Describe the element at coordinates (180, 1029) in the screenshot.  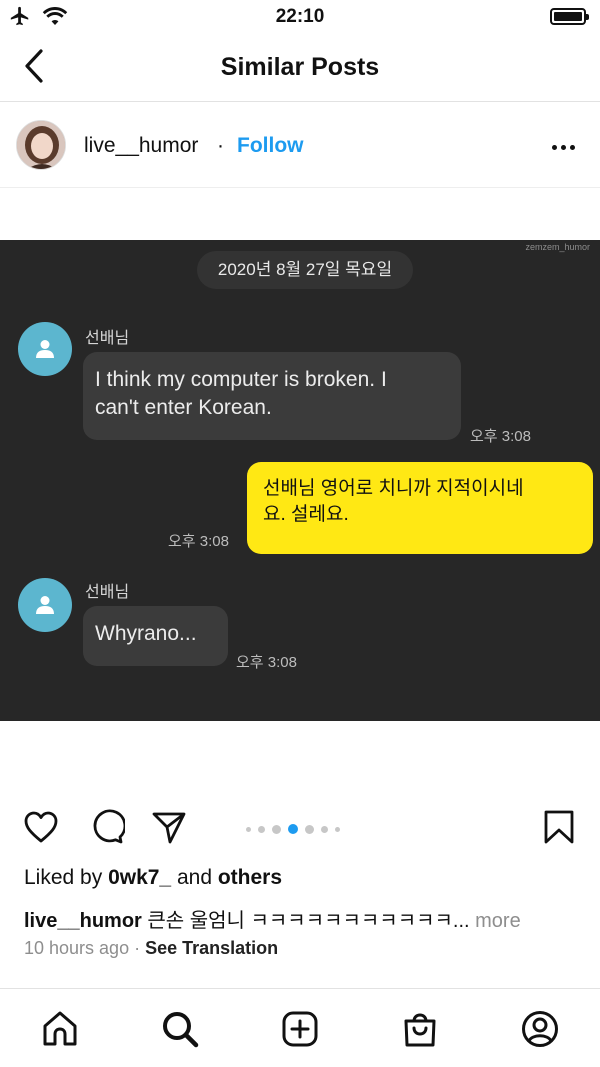
I see `search-icon` at that location.